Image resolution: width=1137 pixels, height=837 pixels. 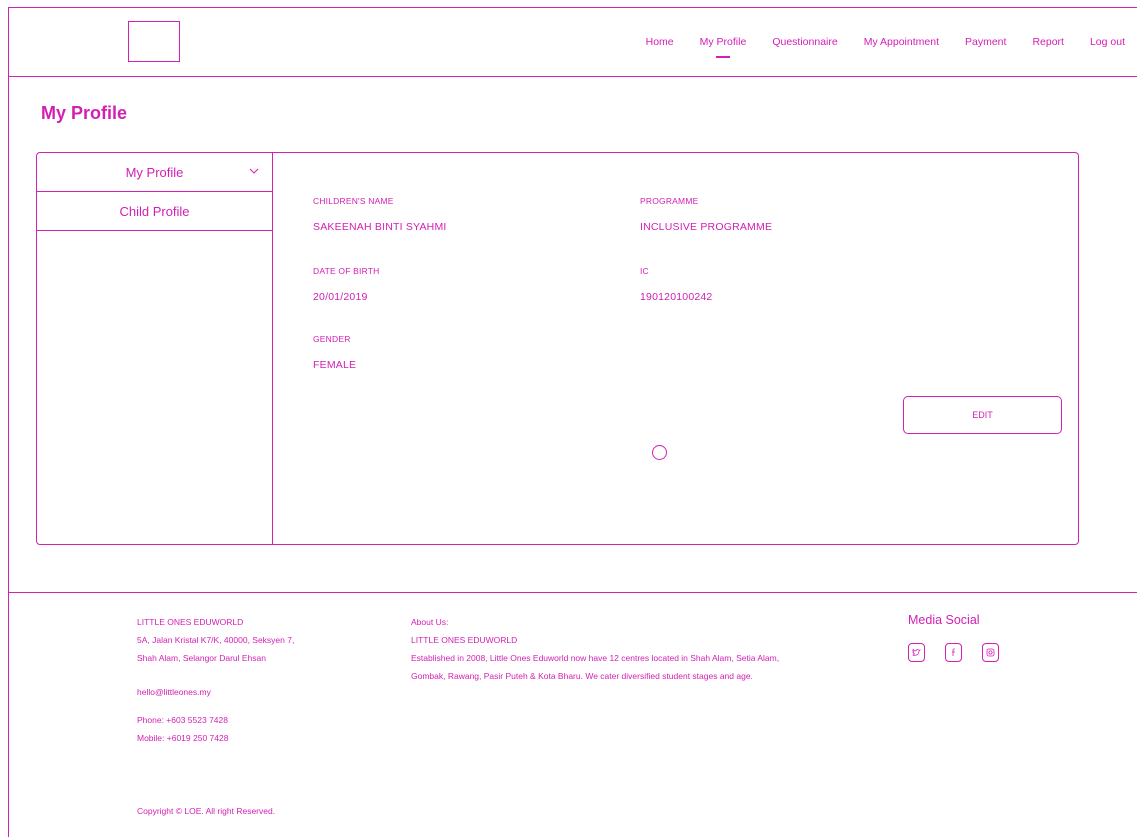 I want to click on nav-my-appointment: My Appointment, so click(x=901, y=42).